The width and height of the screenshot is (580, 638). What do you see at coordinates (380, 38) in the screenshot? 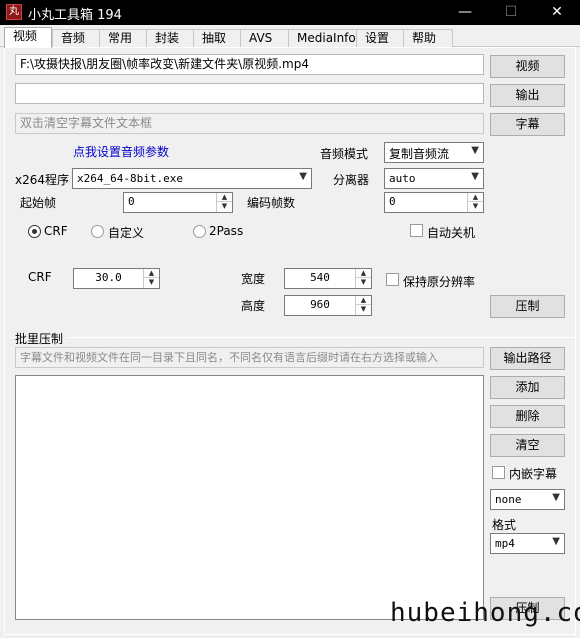
I see `tab-settings: 设置` at bounding box center [380, 38].